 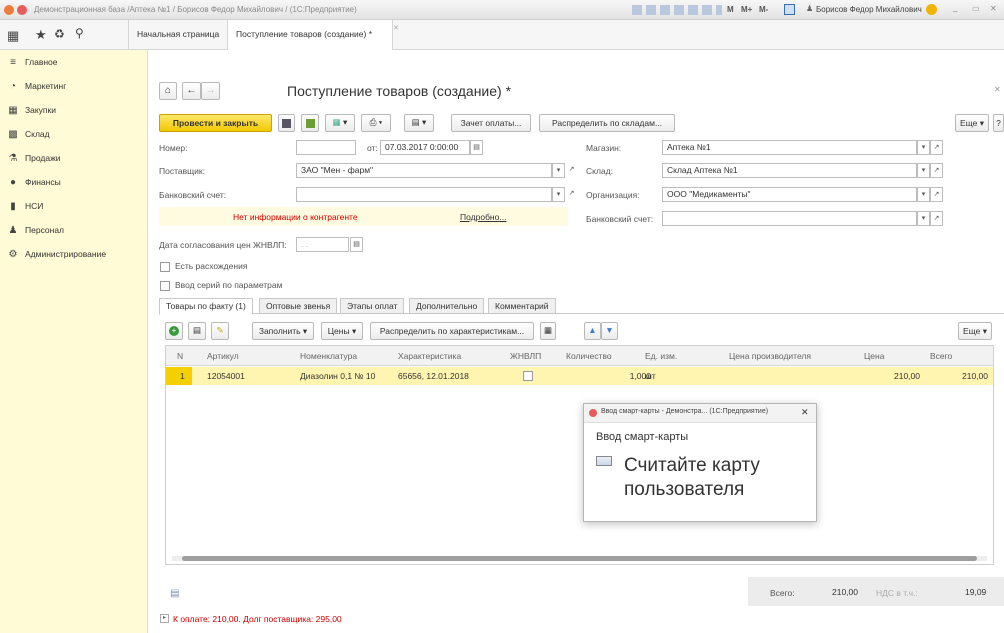 What do you see at coordinates (923, 147) in the screenshot?
I see `shop-dropdown-icon: ▾` at bounding box center [923, 147].